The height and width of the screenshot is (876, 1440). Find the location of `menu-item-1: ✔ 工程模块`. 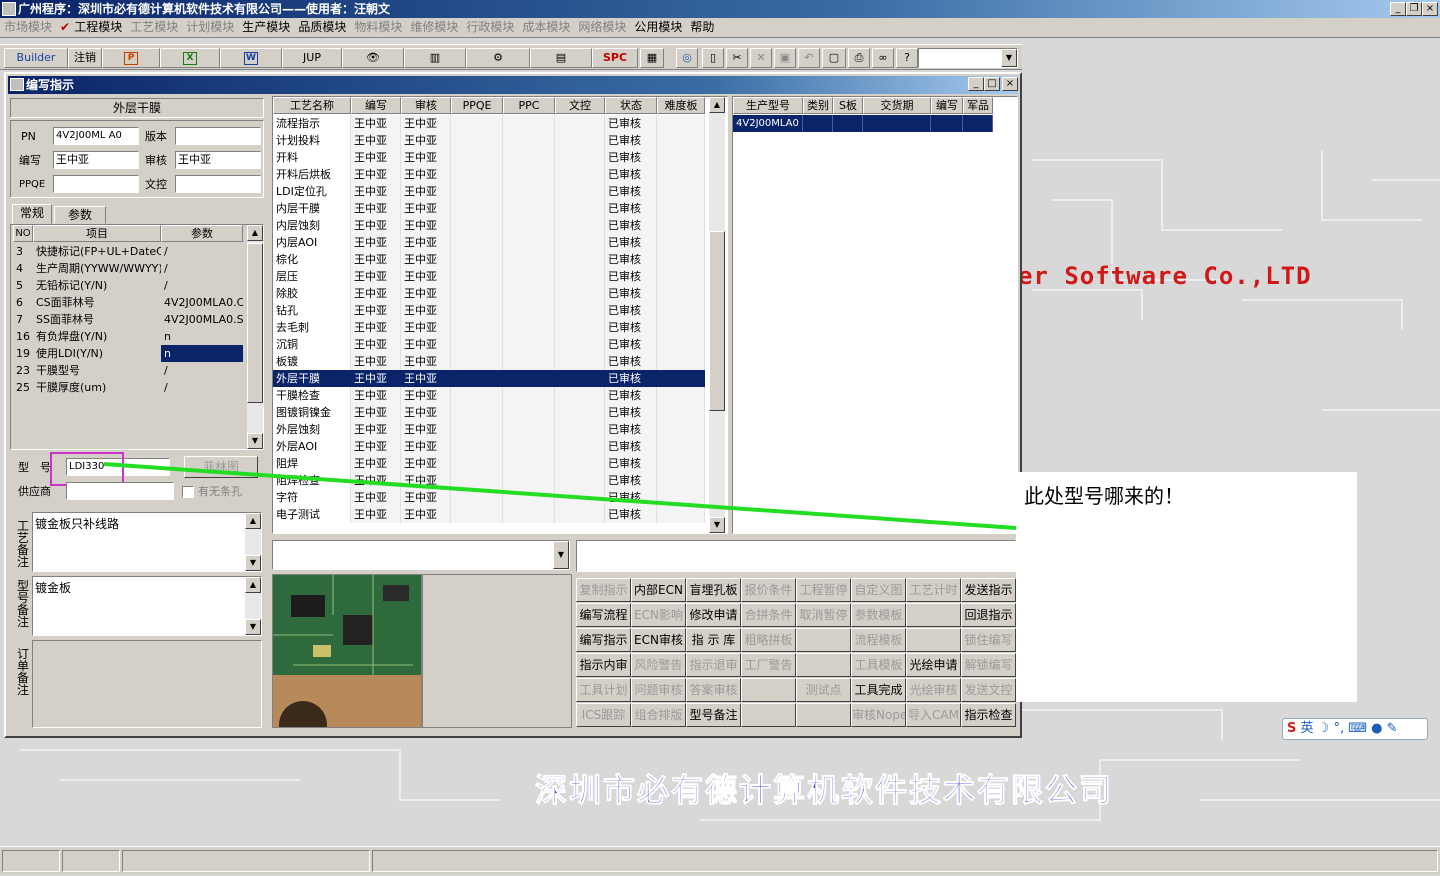

menu-item-1: ✔ 工程模块 is located at coordinates (91, 27).